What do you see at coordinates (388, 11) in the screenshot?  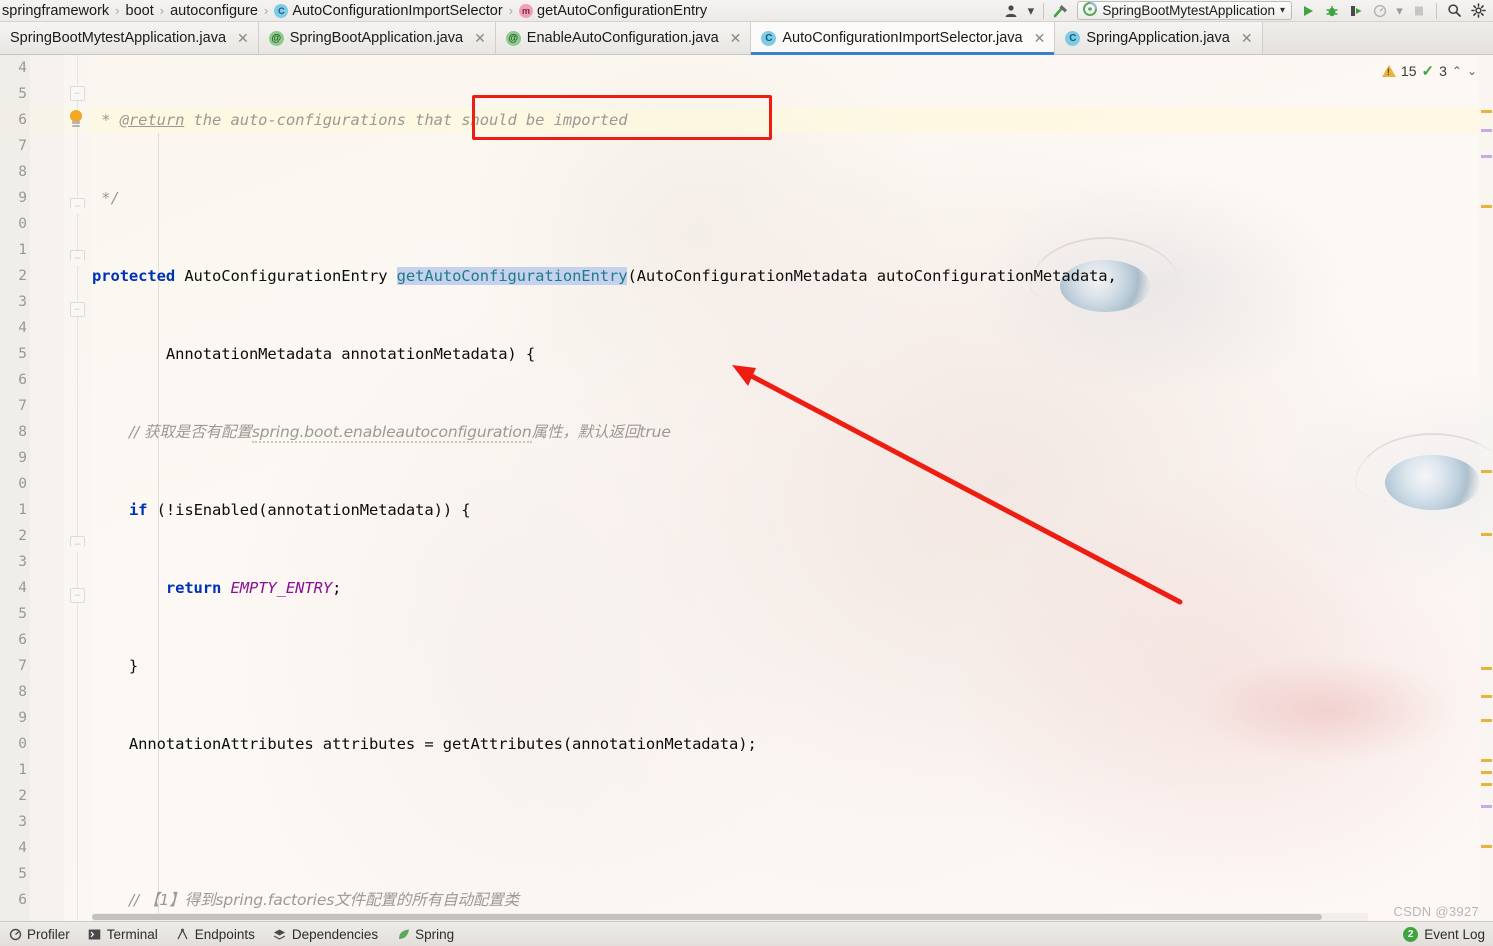 I see `breadcrumb-item-class: C AutoConfigurationImportSelector` at bounding box center [388, 11].